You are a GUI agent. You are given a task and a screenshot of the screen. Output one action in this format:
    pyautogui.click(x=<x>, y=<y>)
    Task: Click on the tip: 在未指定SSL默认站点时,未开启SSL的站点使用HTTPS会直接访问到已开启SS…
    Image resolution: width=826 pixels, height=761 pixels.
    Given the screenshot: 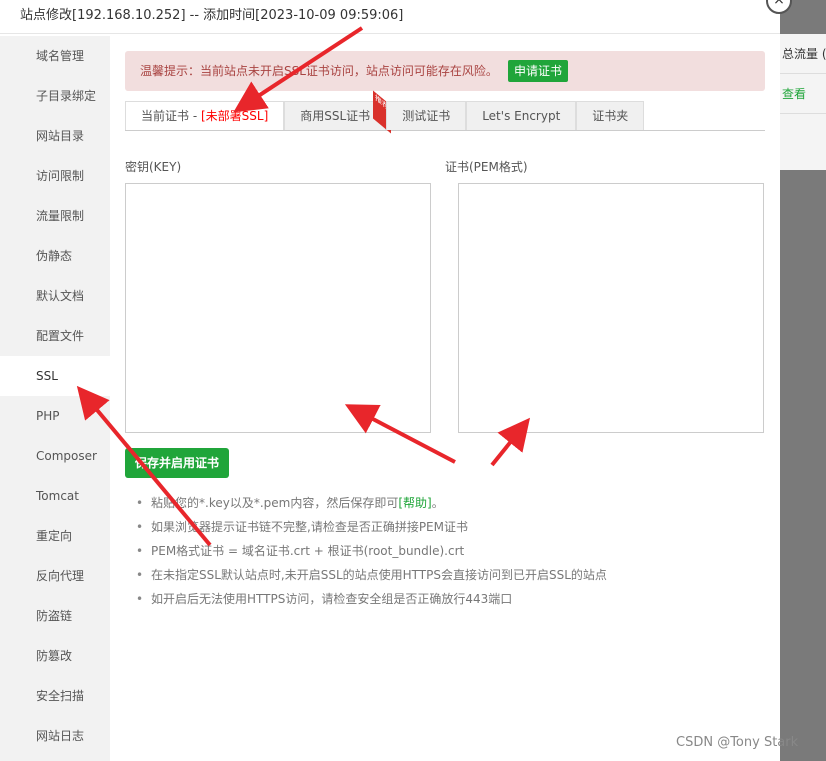 What is the action you would take?
    pyautogui.click(x=450, y=575)
    